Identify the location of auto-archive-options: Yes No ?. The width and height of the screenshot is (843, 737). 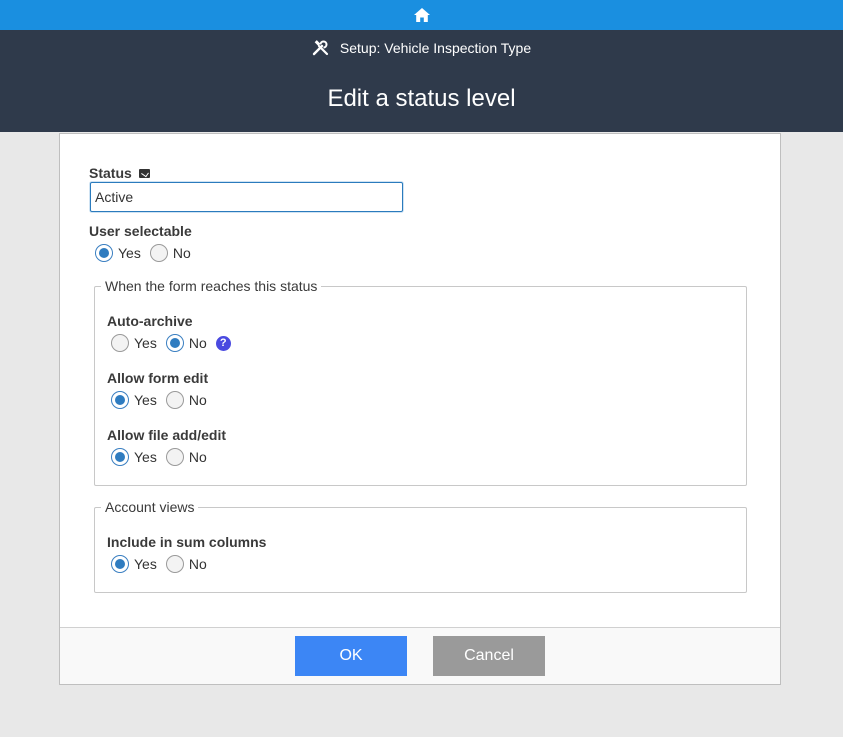
(171, 343).